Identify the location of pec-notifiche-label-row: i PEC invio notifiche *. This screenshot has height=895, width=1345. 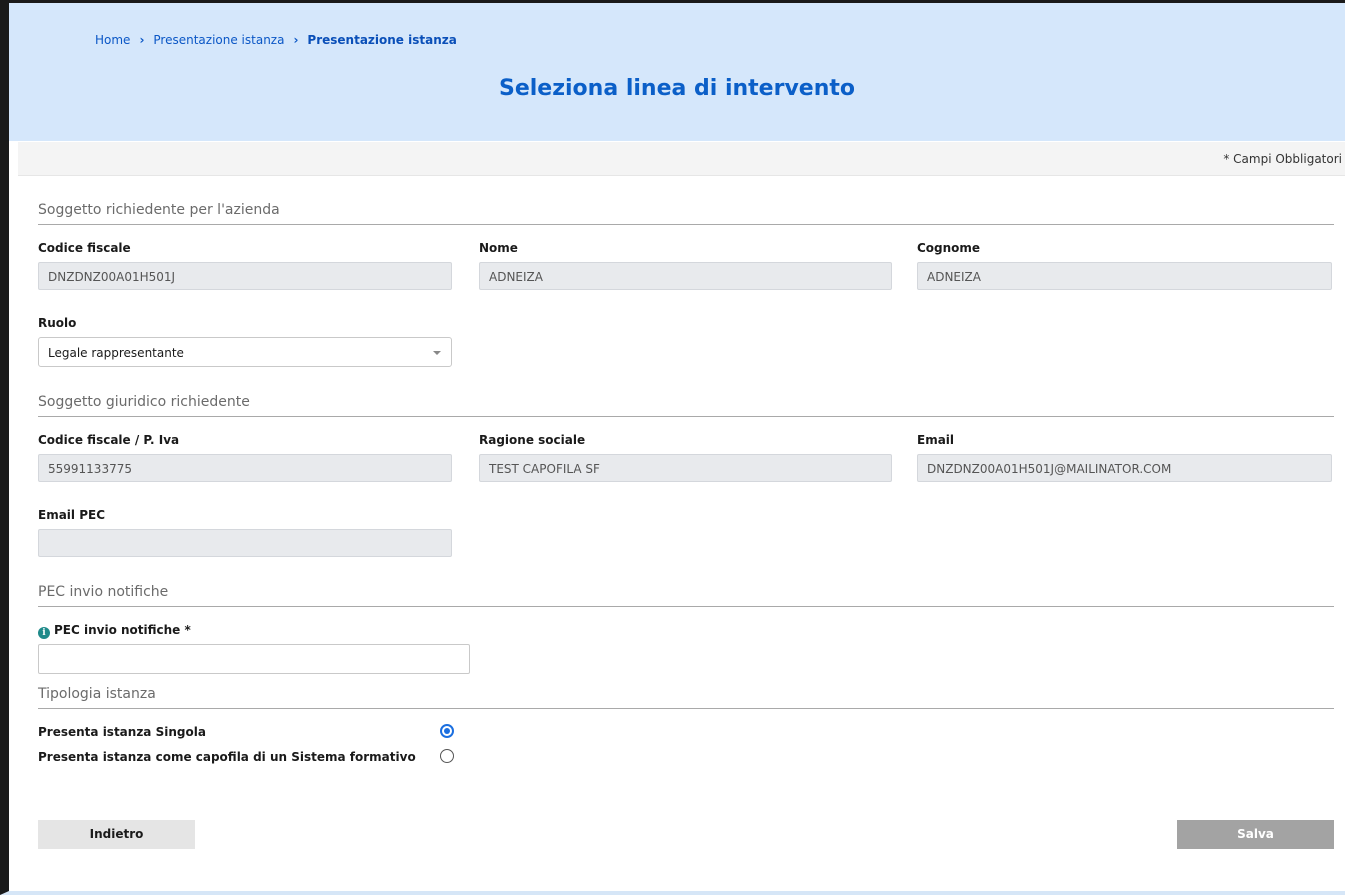
(114, 631).